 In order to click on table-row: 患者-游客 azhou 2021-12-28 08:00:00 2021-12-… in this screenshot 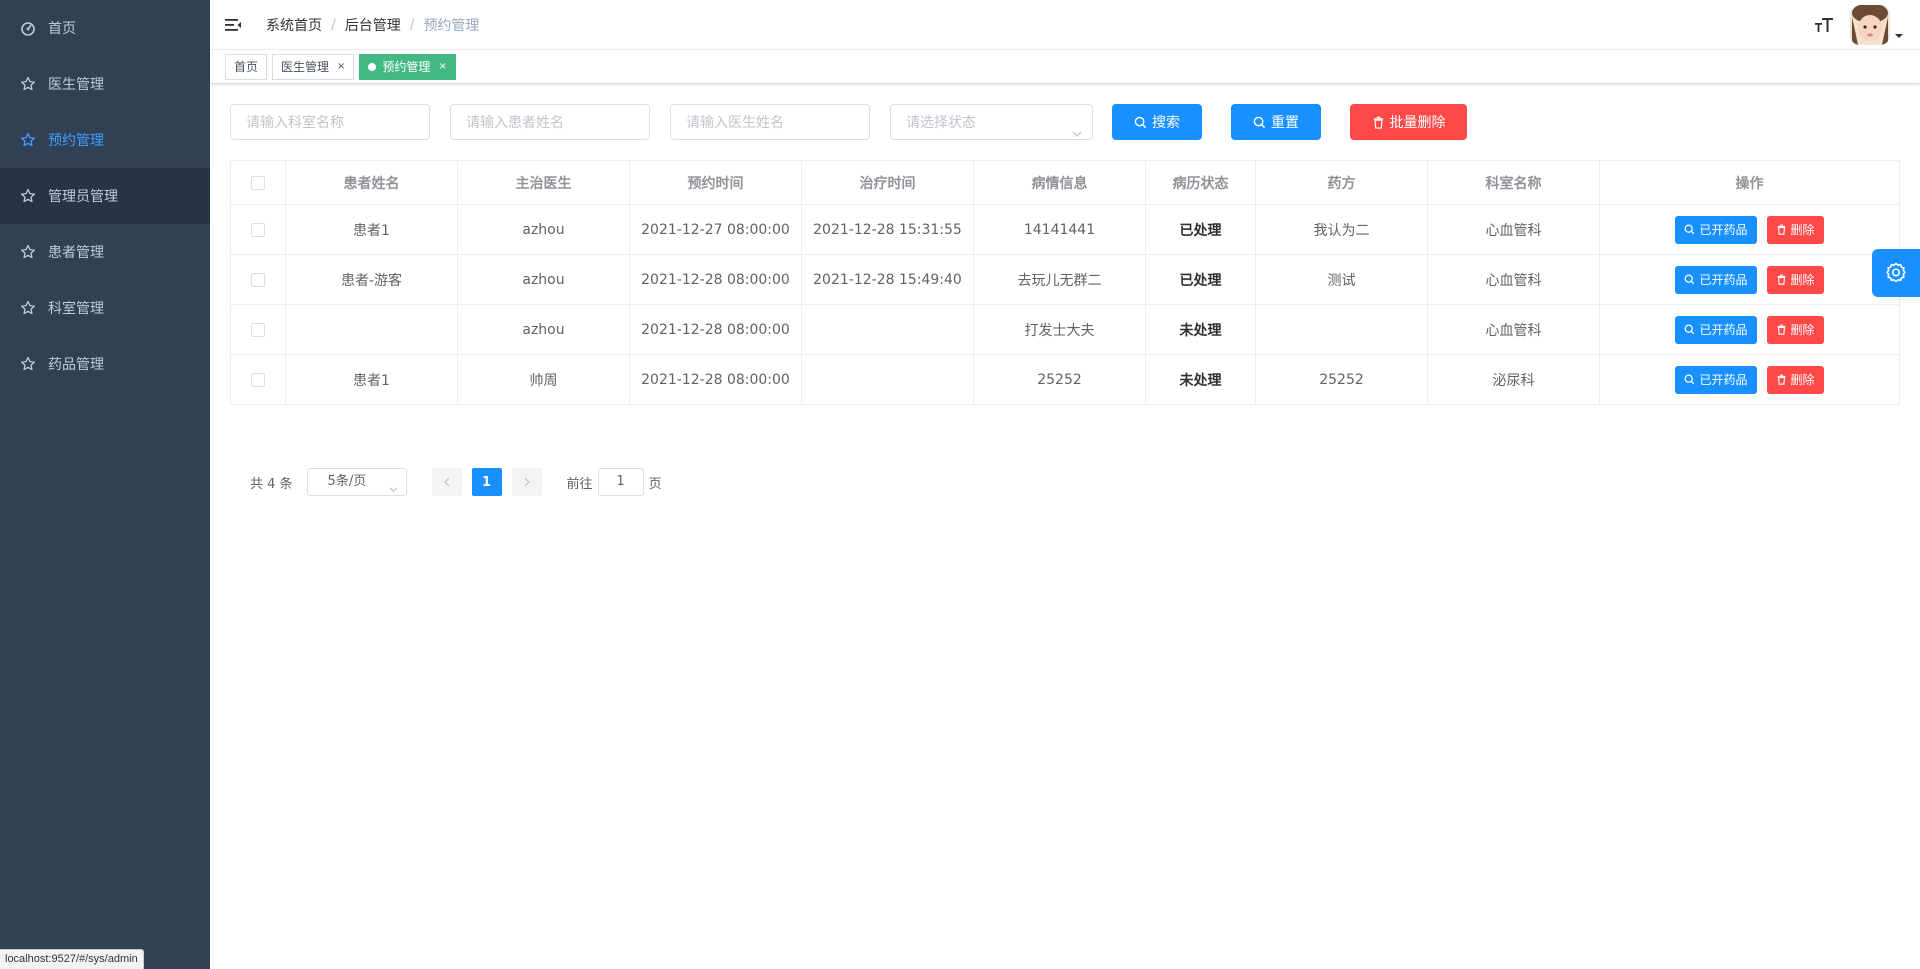, I will do `click(1065, 279)`.